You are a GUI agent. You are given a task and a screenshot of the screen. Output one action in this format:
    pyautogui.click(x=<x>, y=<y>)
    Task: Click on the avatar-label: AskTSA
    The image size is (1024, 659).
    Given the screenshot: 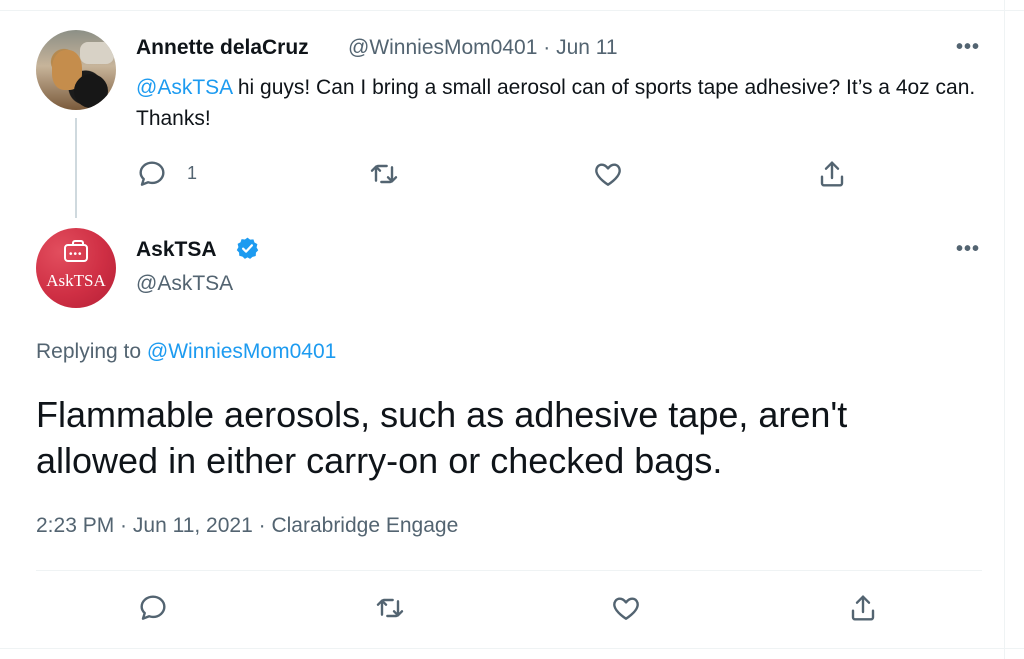 What is the action you would take?
    pyautogui.click(x=76, y=280)
    